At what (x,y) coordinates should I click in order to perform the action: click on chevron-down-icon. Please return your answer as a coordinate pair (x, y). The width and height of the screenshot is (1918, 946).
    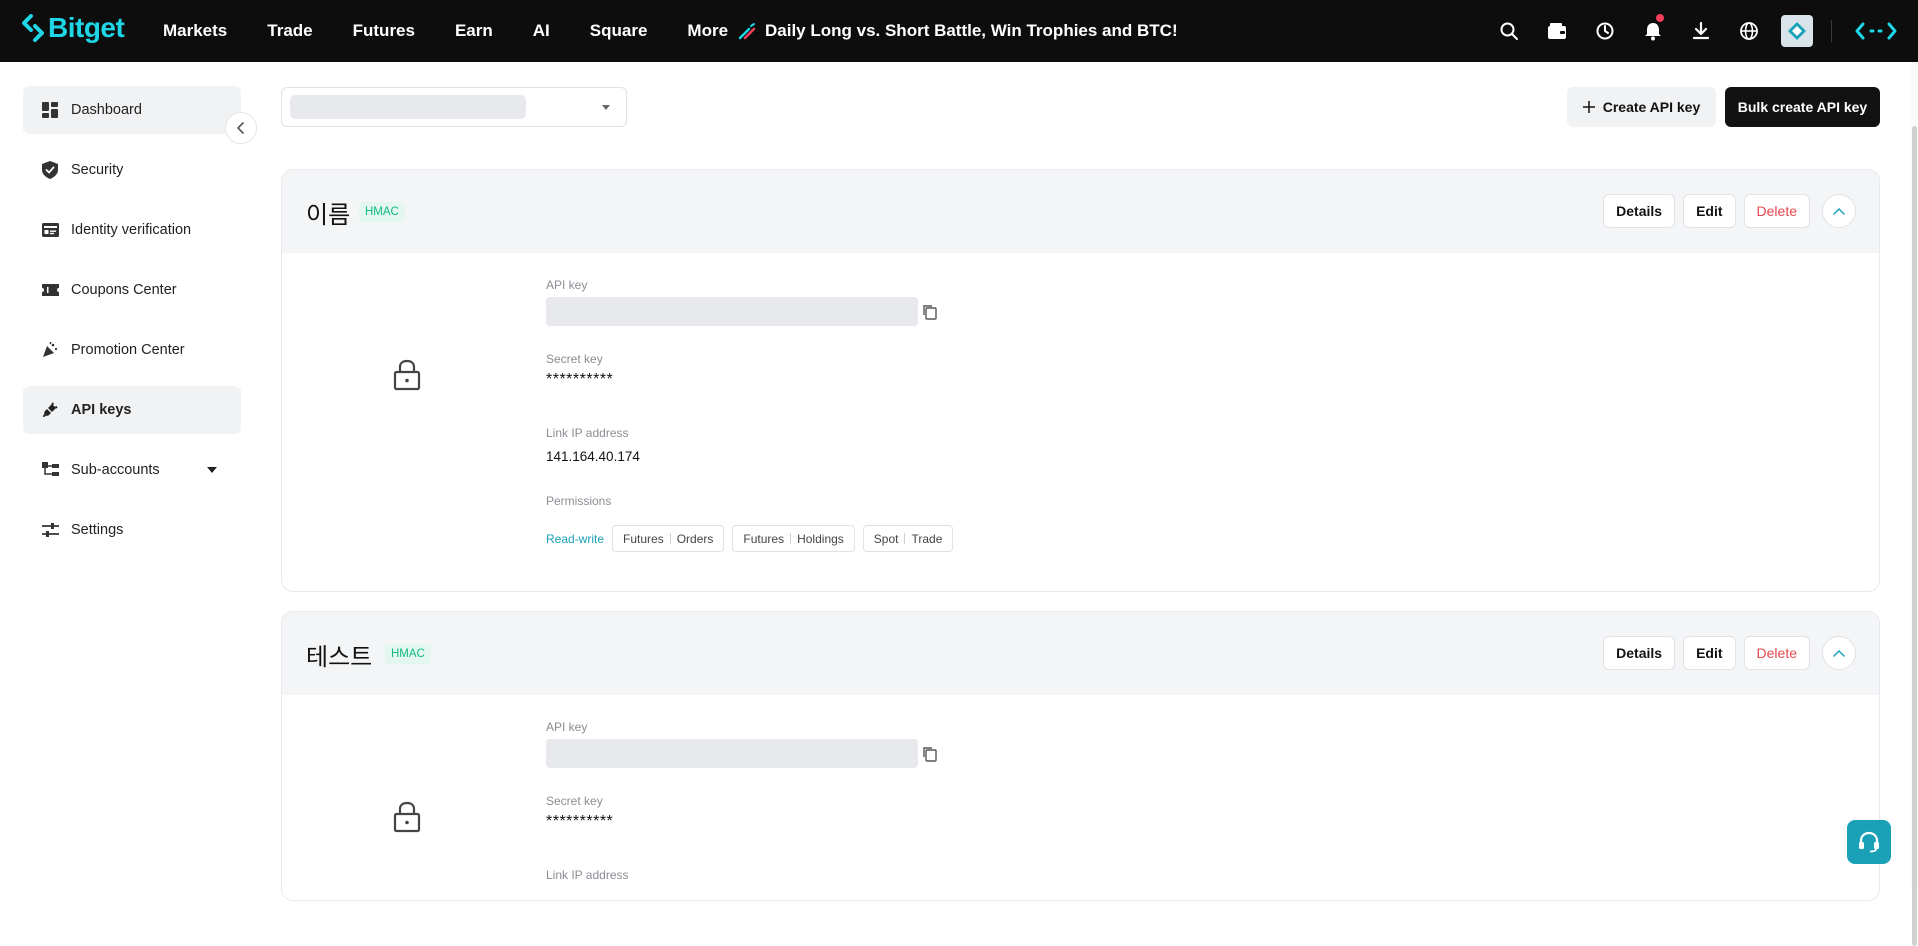
    Looking at the image, I should click on (212, 470).